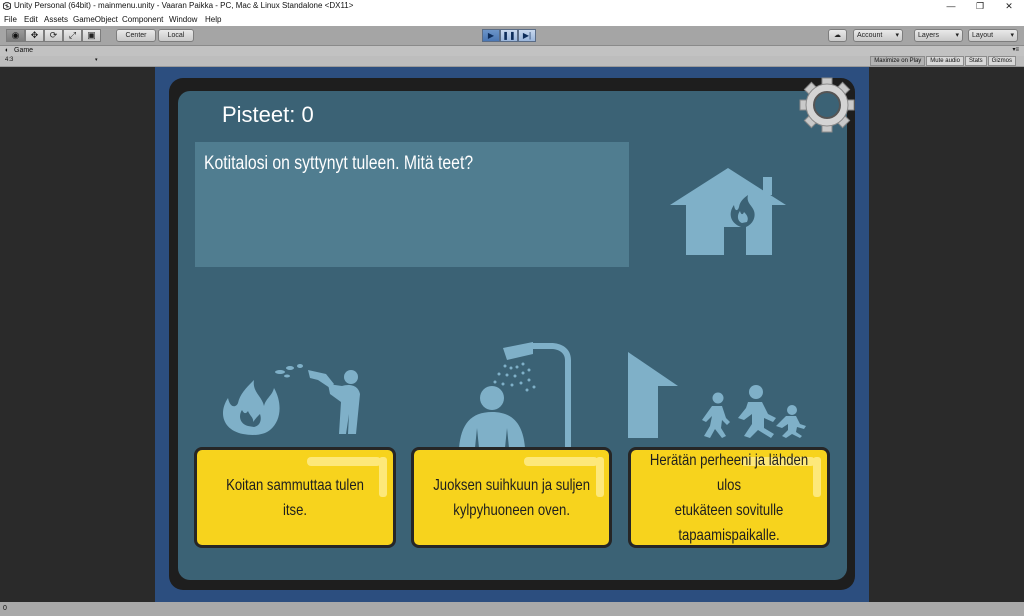  What do you see at coordinates (511, 510) in the screenshot?
I see `answer-2-line-2: kylpyhuoneen oven.` at bounding box center [511, 510].